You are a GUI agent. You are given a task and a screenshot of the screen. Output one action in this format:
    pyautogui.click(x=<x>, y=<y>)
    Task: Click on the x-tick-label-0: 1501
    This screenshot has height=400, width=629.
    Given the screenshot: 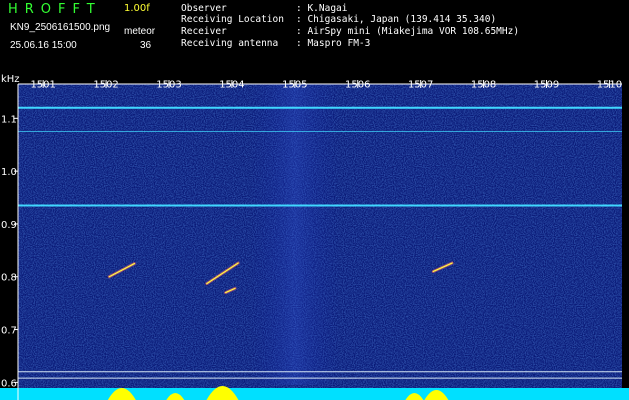 What is the action you would take?
    pyautogui.click(x=42, y=84)
    